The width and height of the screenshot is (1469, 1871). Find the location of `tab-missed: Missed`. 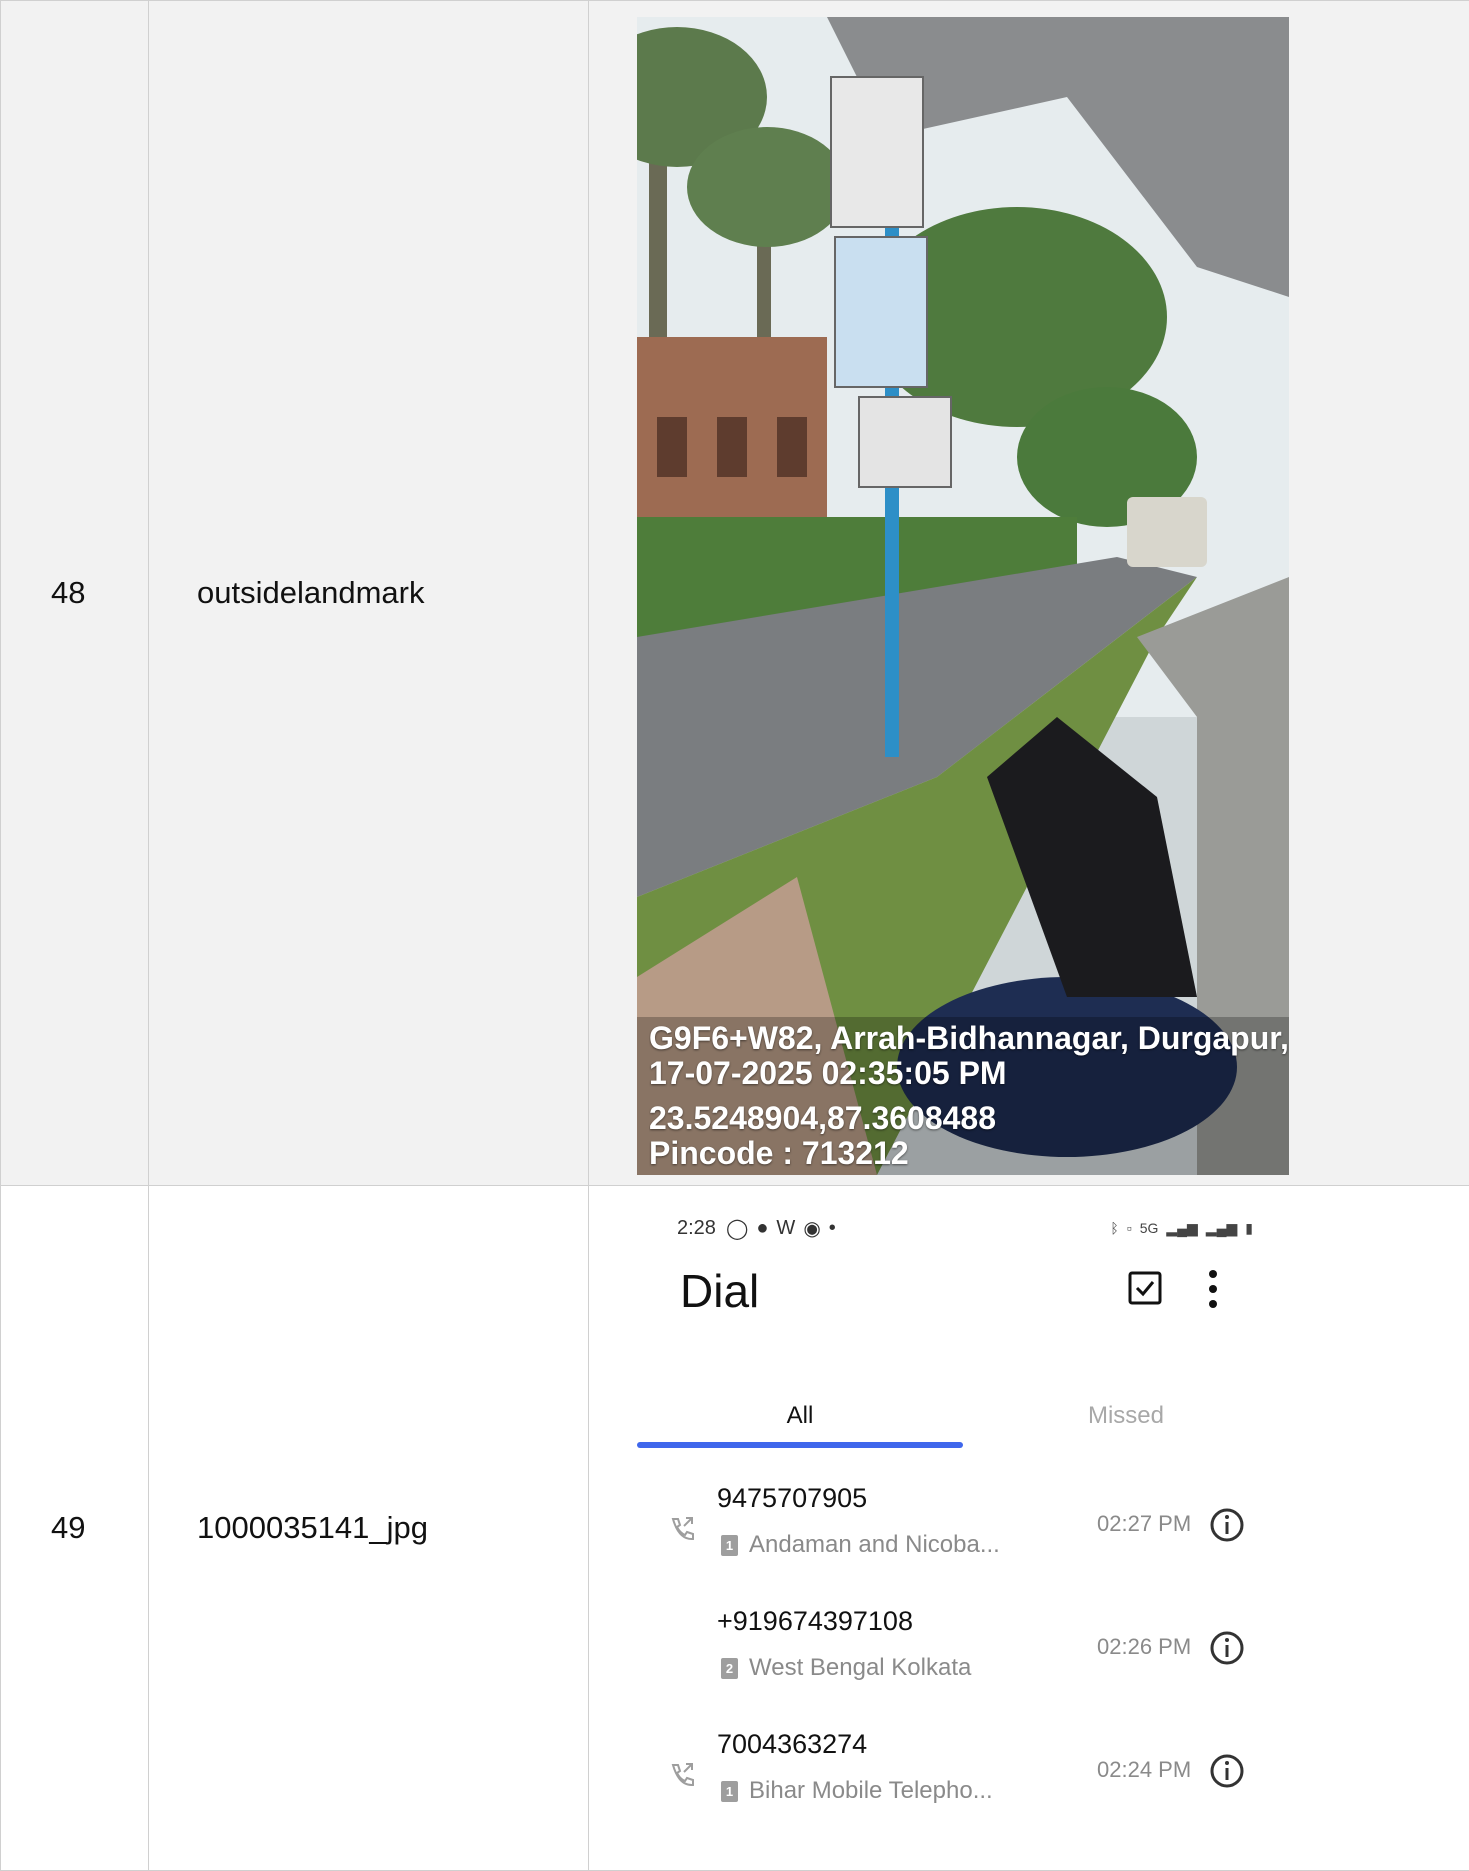

tab-missed: Missed is located at coordinates (1126, 1416).